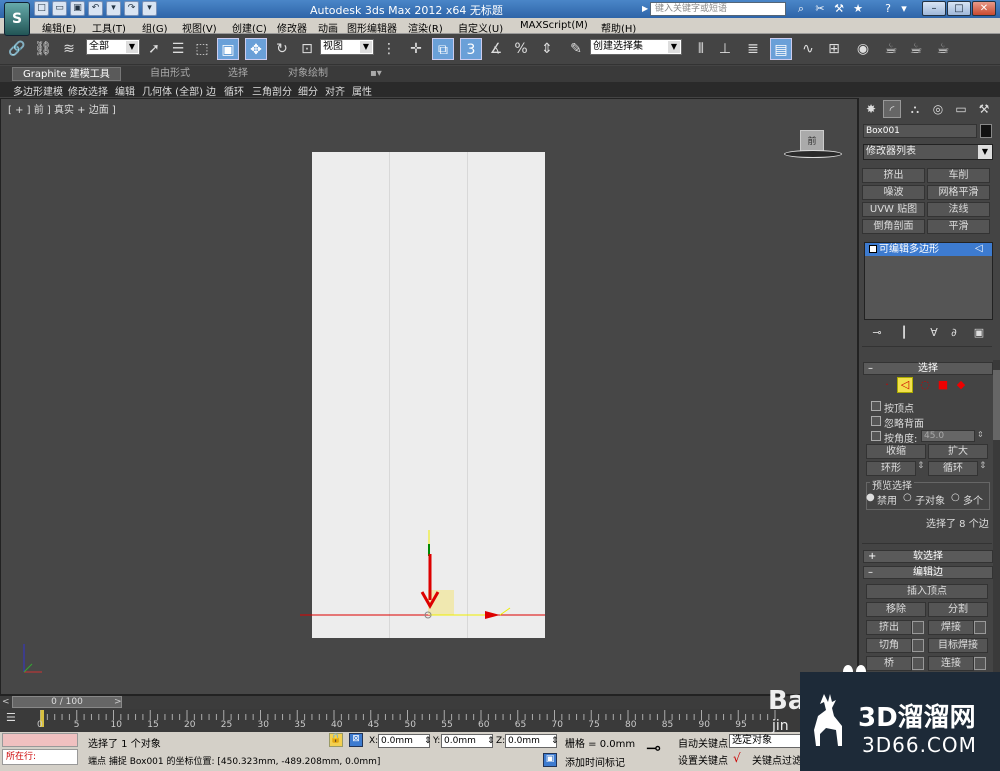  Describe the element at coordinates (820, 9) in the screenshot. I see `subscription-icon: ✂` at that location.